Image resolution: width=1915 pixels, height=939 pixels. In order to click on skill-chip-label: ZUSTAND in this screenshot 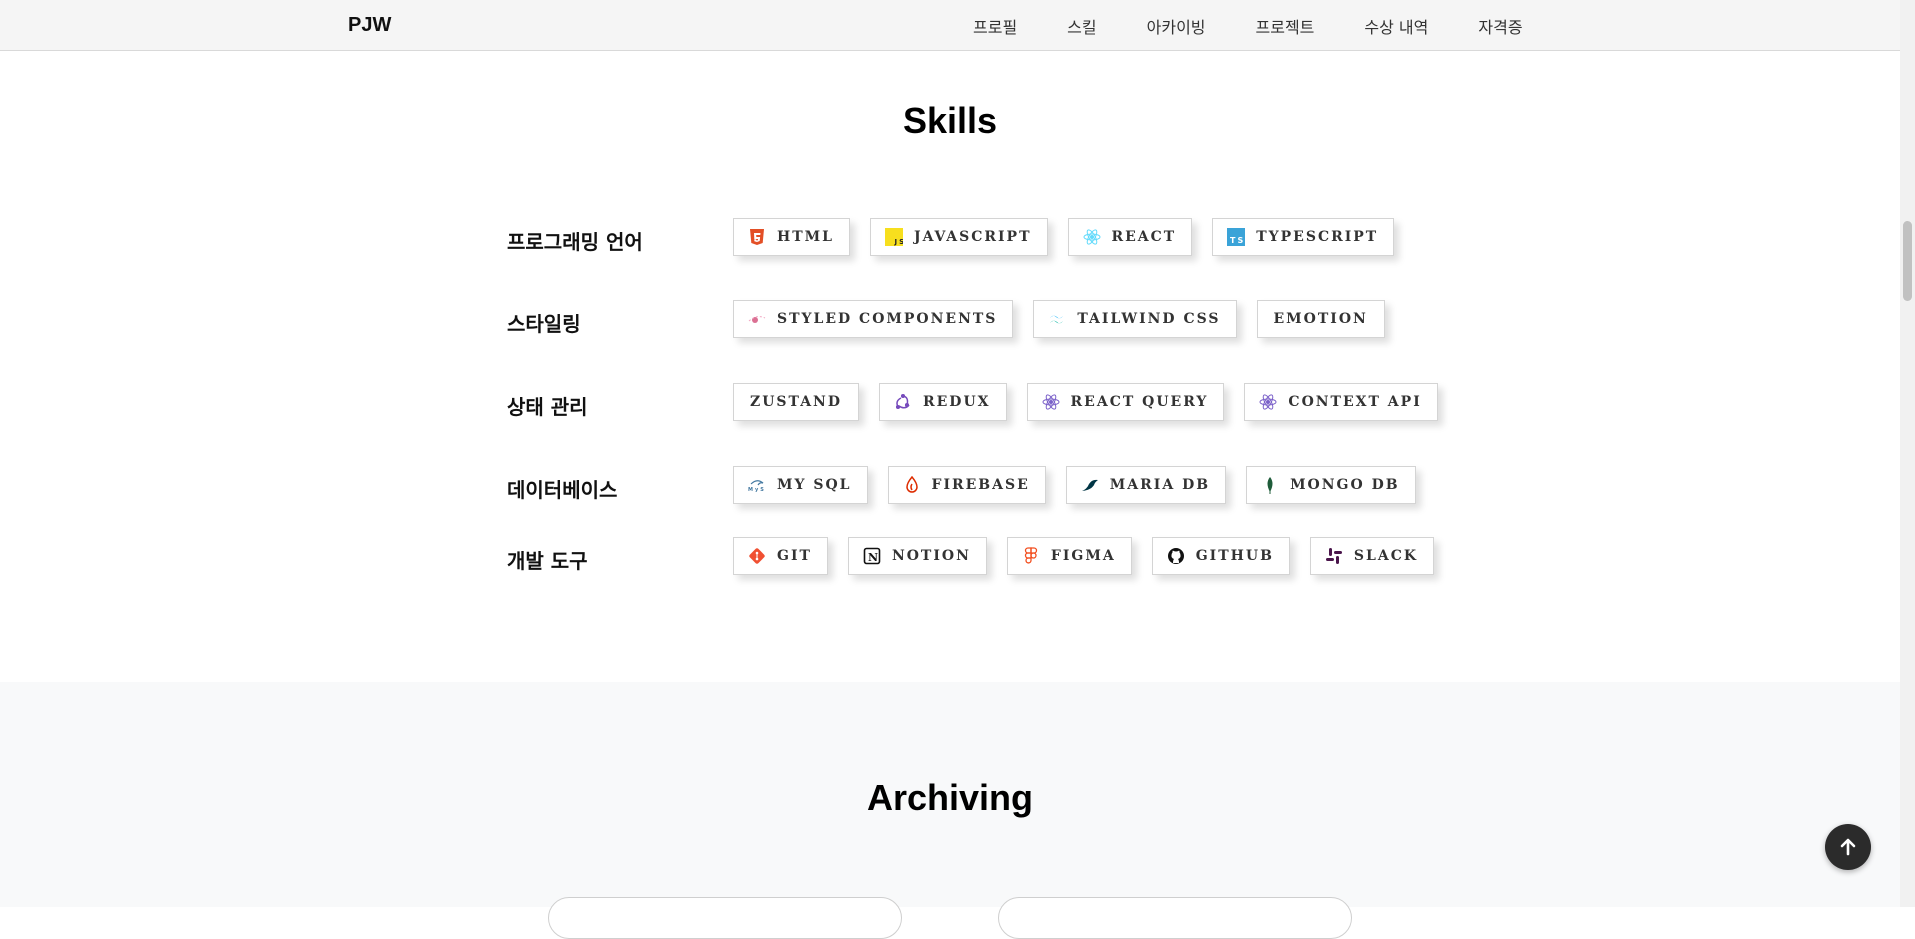, I will do `click(796, 402)`.